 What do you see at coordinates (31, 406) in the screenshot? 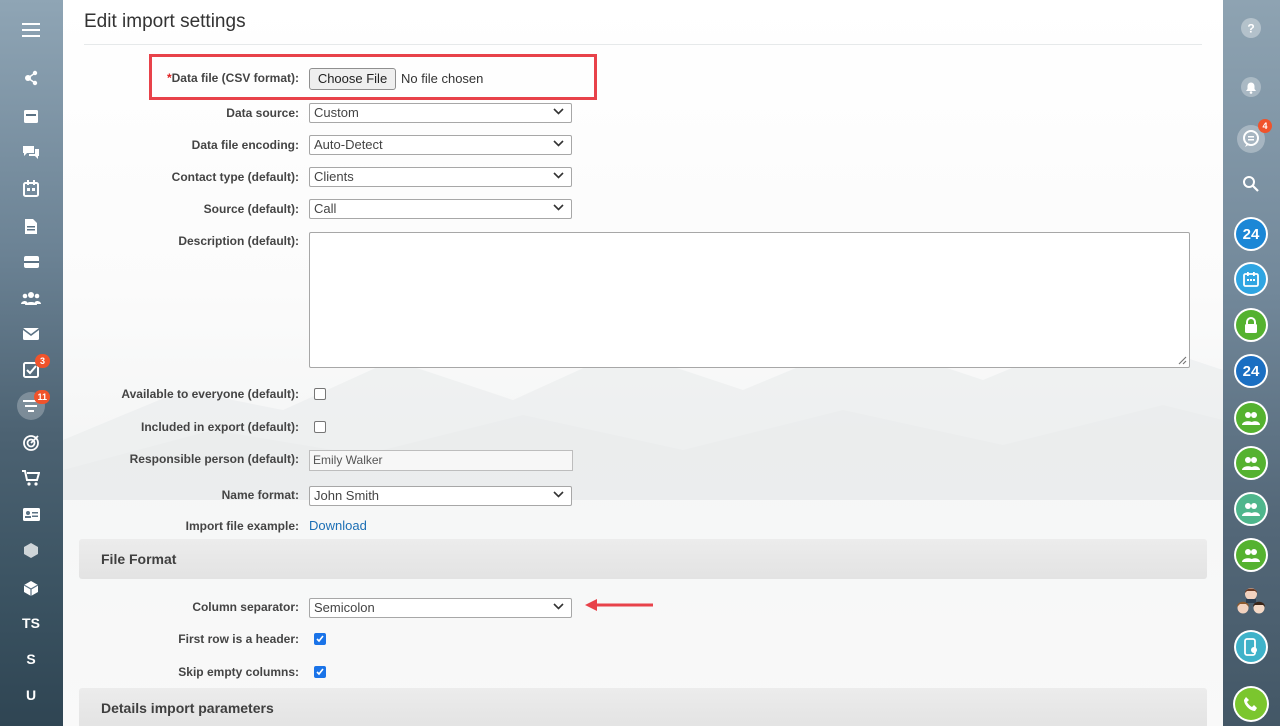
I see `crm-filter-icon: 11` at bounding box center [31, 406].